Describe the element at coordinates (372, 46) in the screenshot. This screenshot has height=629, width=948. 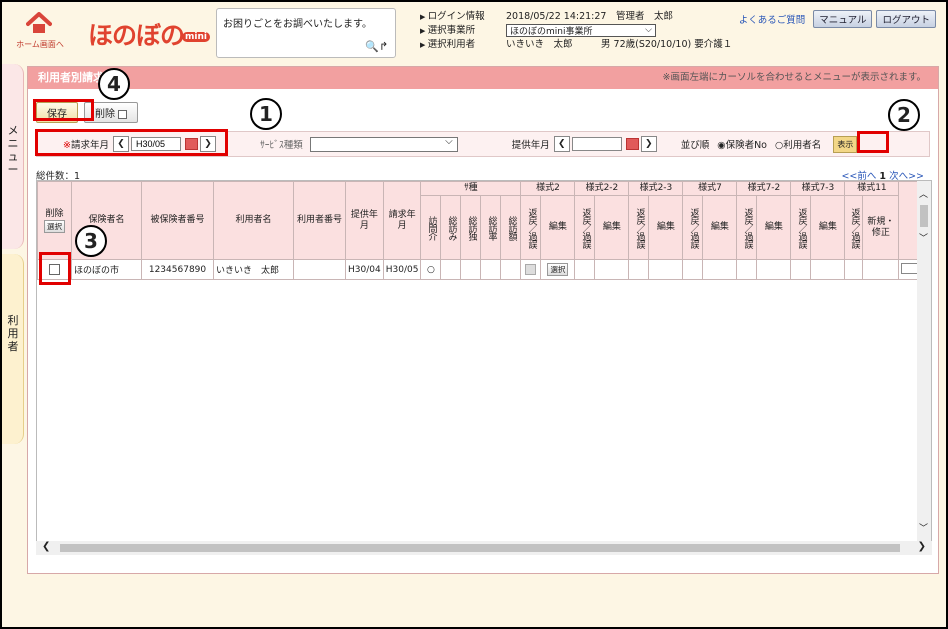
I see `search-icon: 🔍` at that location.